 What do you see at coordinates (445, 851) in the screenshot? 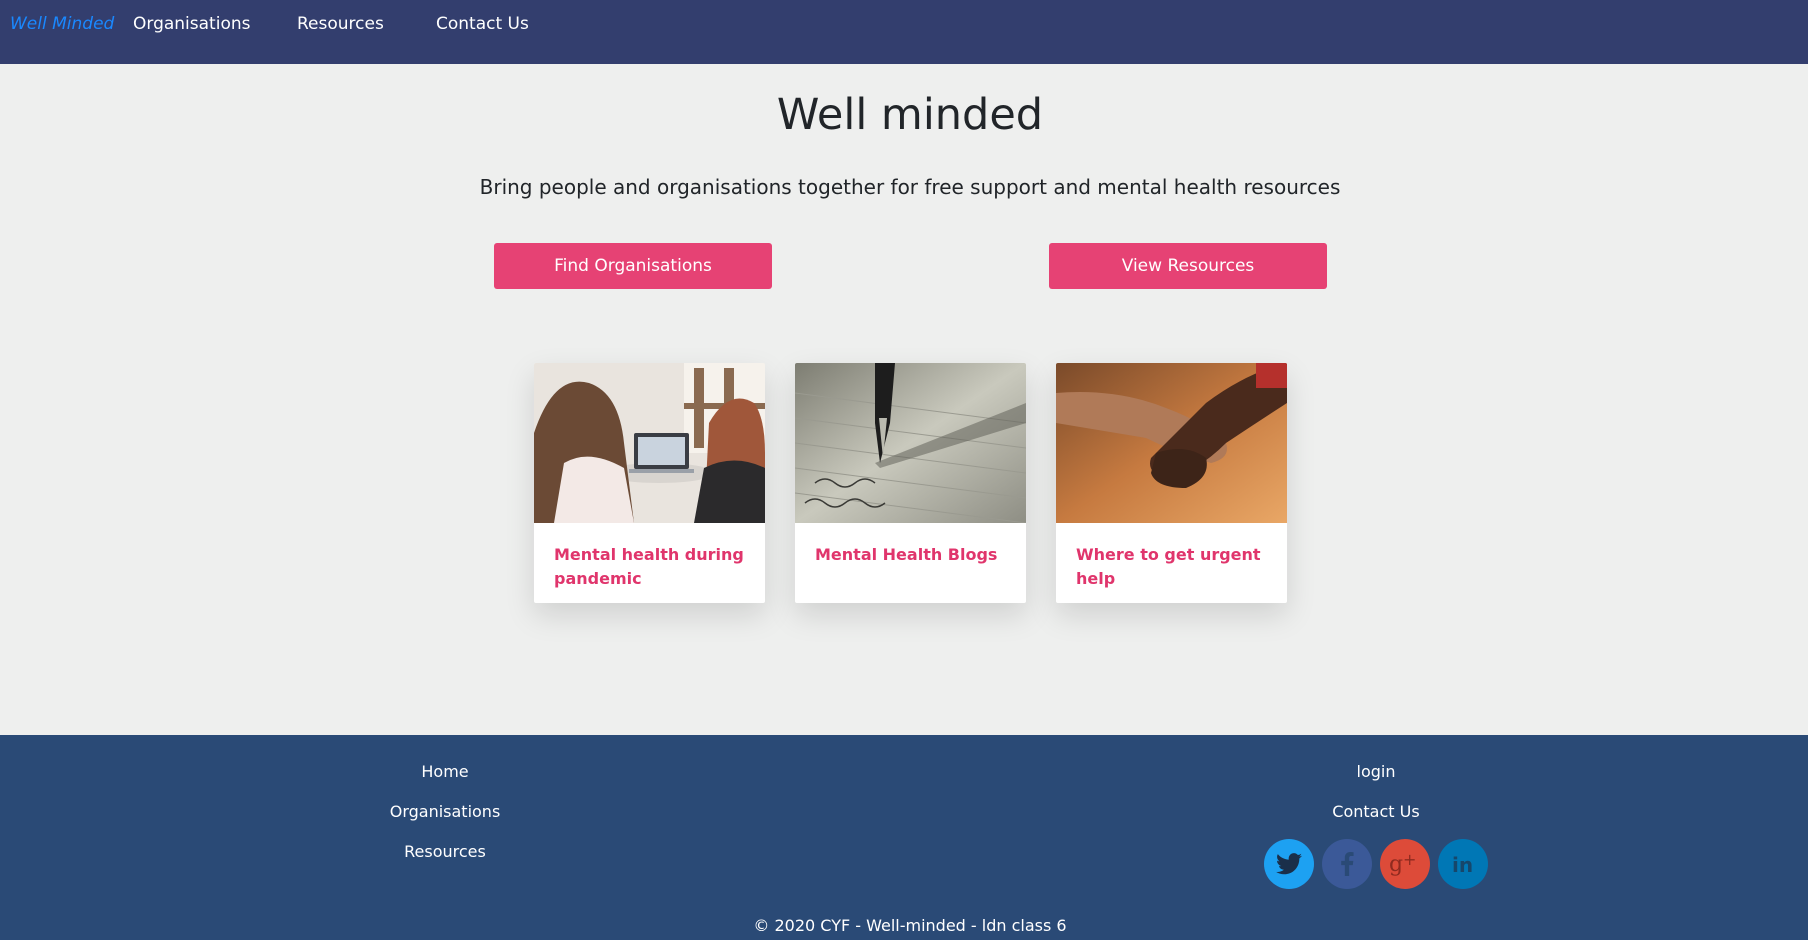
I see `footer-link-resources: Resources` at bounding box center [445, 851].